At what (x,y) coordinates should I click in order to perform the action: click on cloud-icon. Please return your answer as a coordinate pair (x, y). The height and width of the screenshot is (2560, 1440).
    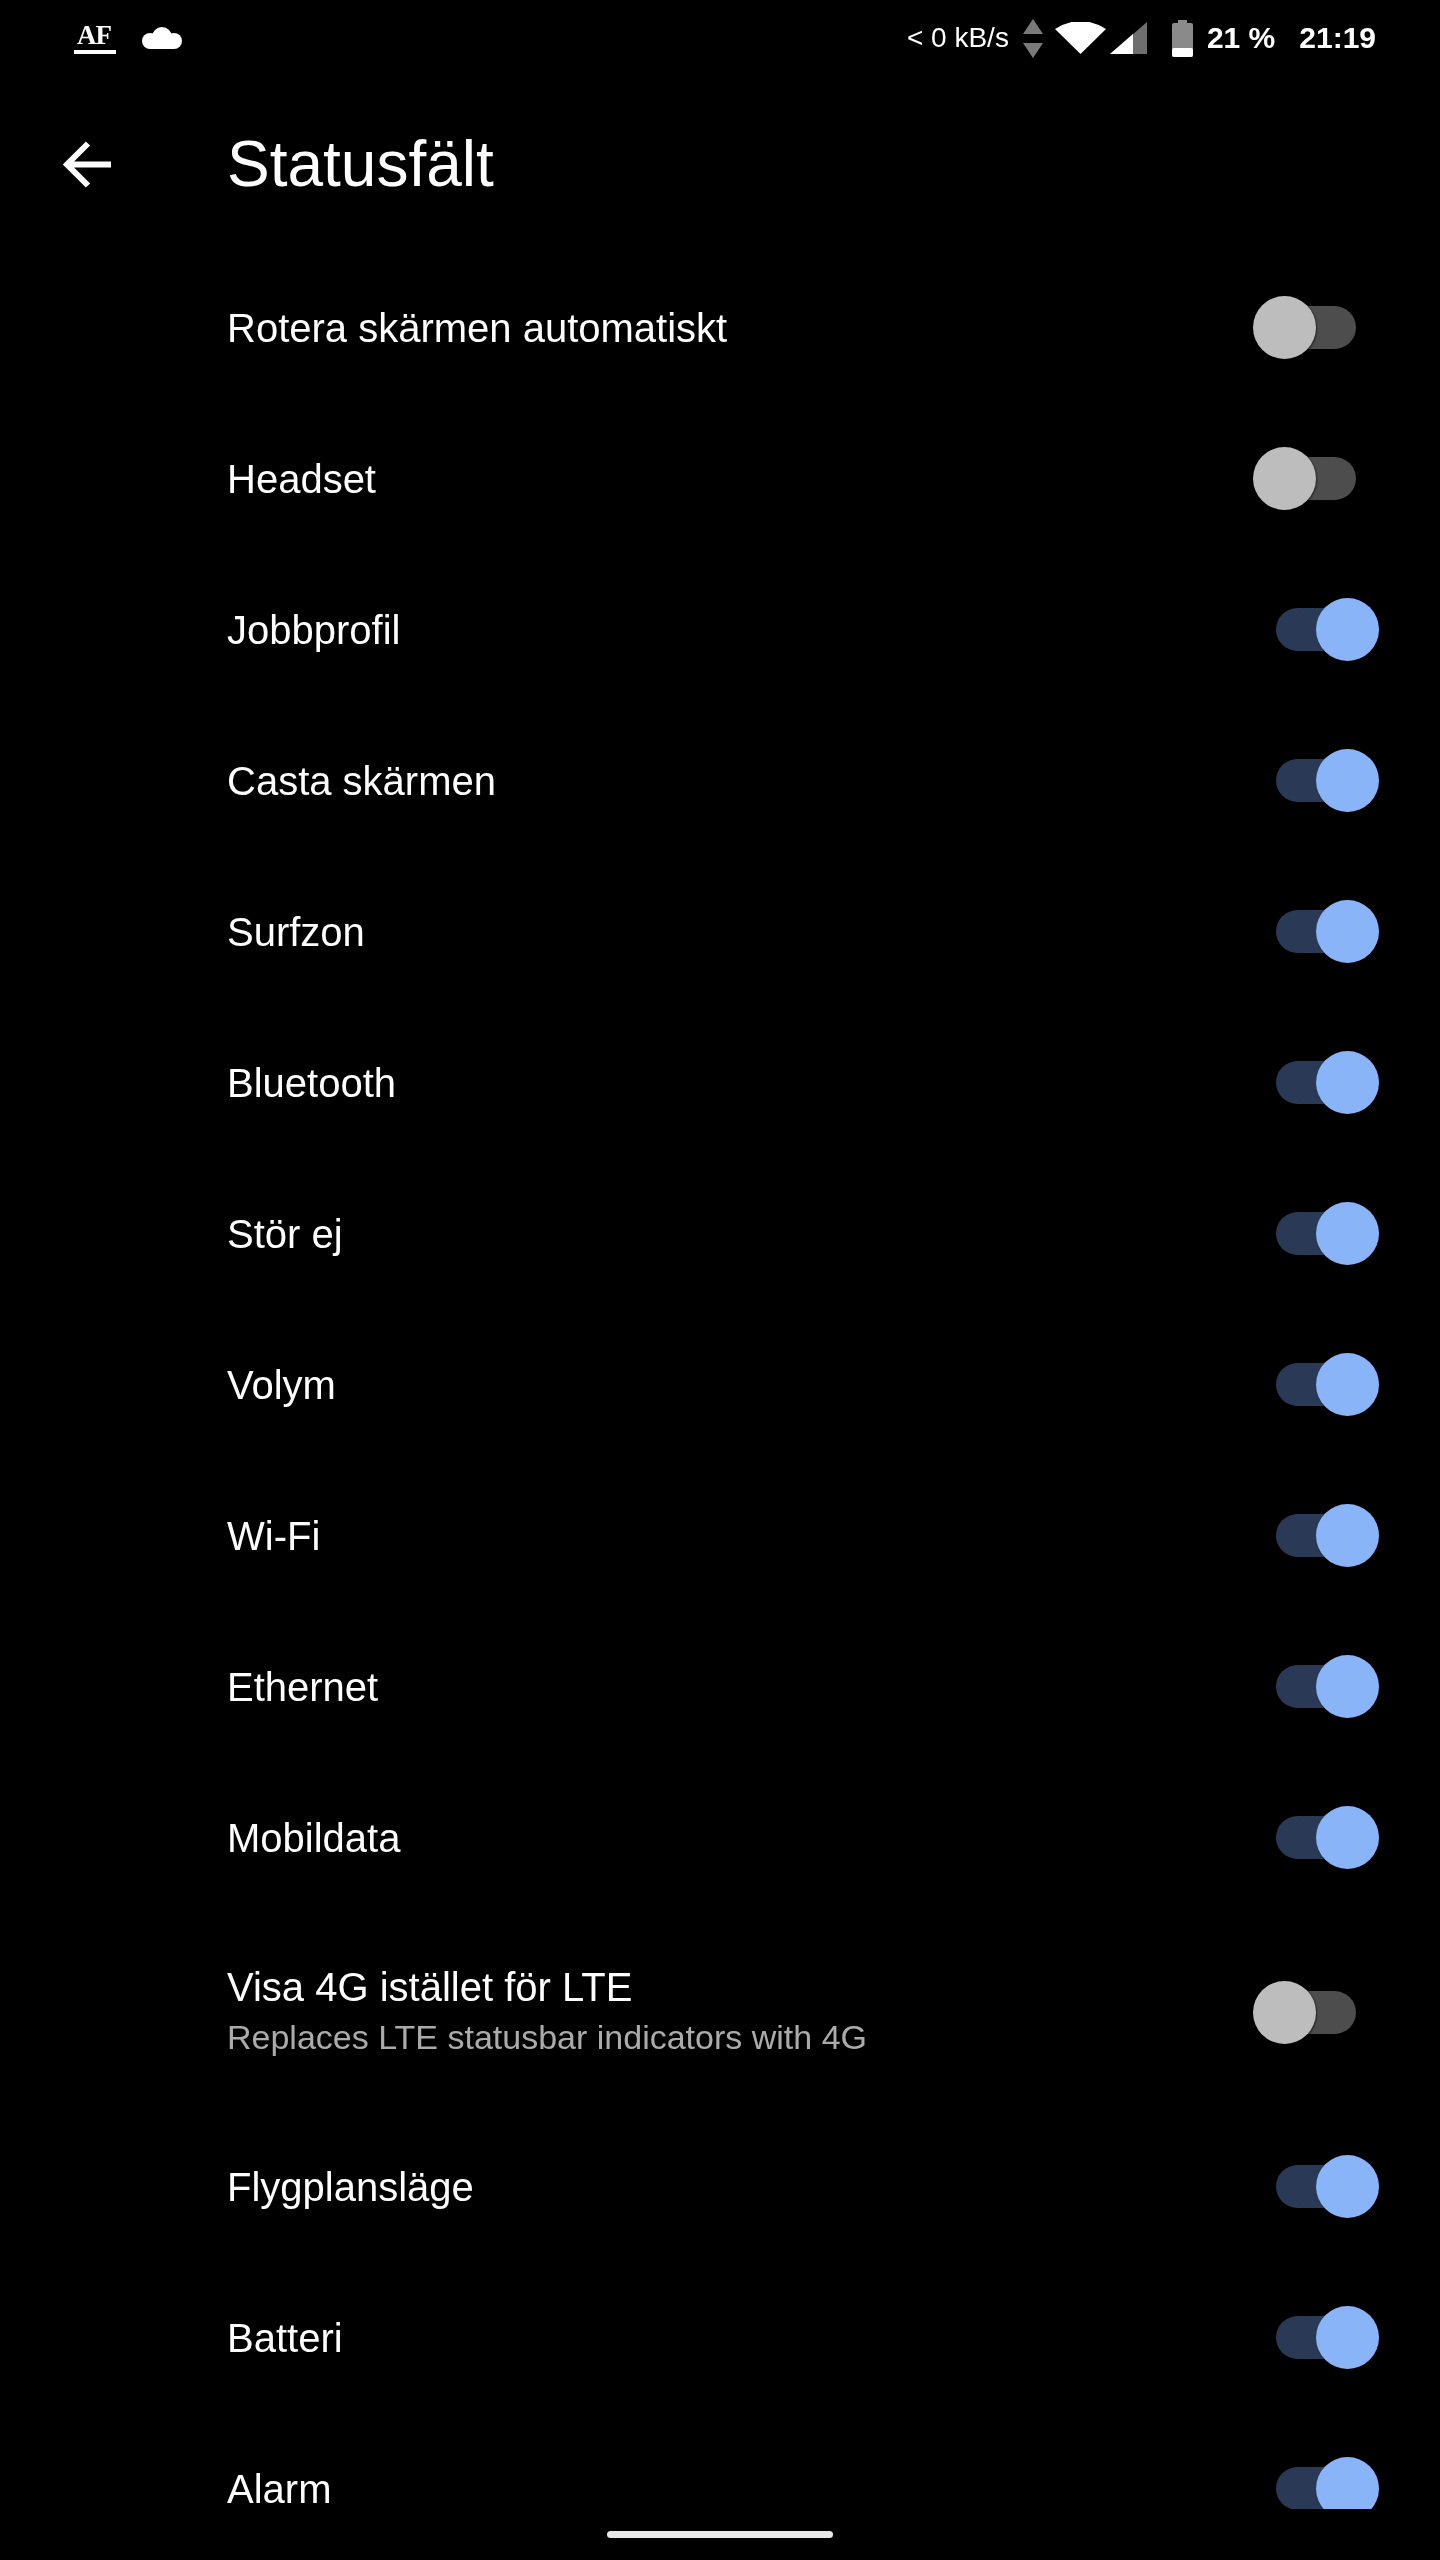
    Looking at the image, I should click on (162, 38).